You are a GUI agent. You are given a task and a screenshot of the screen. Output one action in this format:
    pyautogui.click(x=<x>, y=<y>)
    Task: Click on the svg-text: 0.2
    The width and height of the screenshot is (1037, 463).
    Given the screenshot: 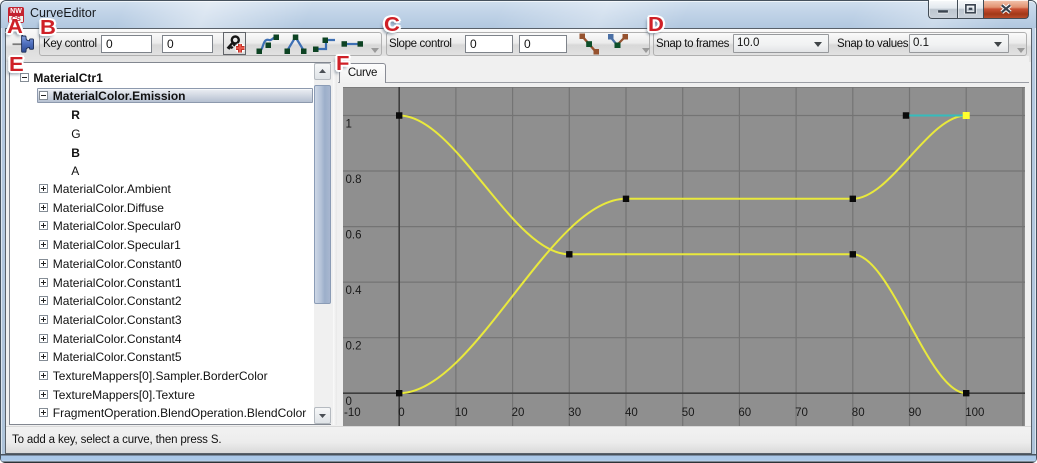 What is the action you would take?
    pyautogui.click(x=354, y=347)
    